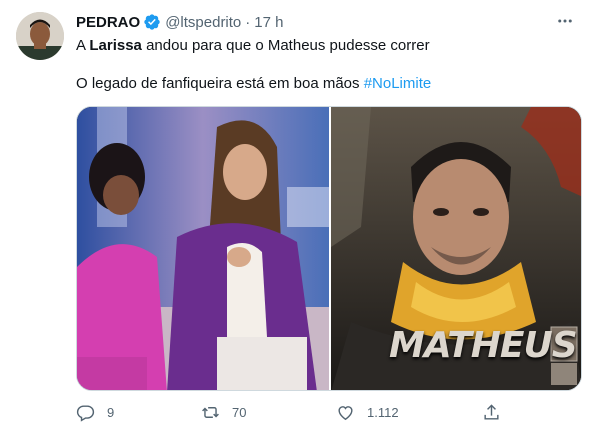 This screenshot has height=436, width=590. What do you see at coordinates (220, 83) in the screenshot?
I see `text-line2: O legado de fanfiqueira está em boa mãos` at bounding box center [220, 83].